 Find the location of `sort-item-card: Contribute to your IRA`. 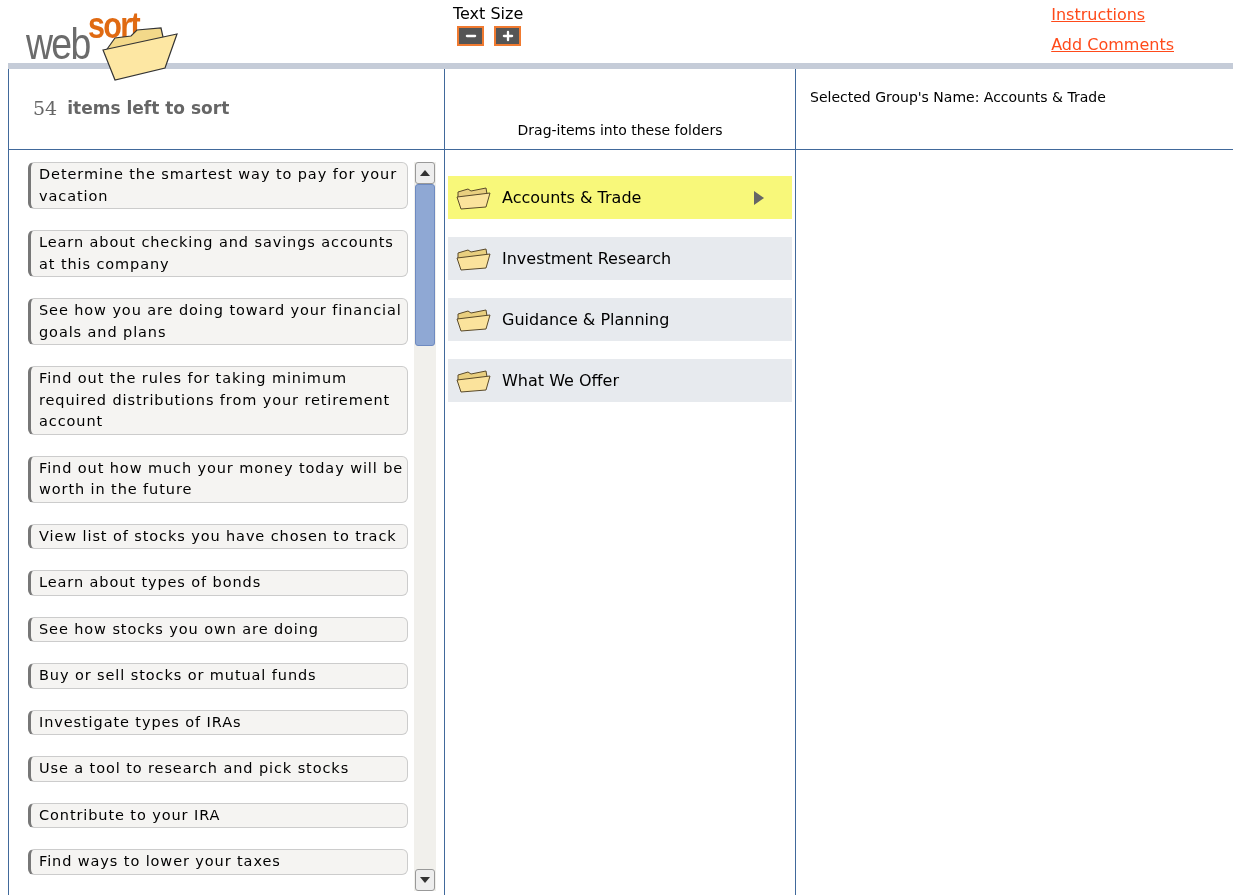

sort-item-card: Contribute to your IRA is located at coordinates (218, 815).